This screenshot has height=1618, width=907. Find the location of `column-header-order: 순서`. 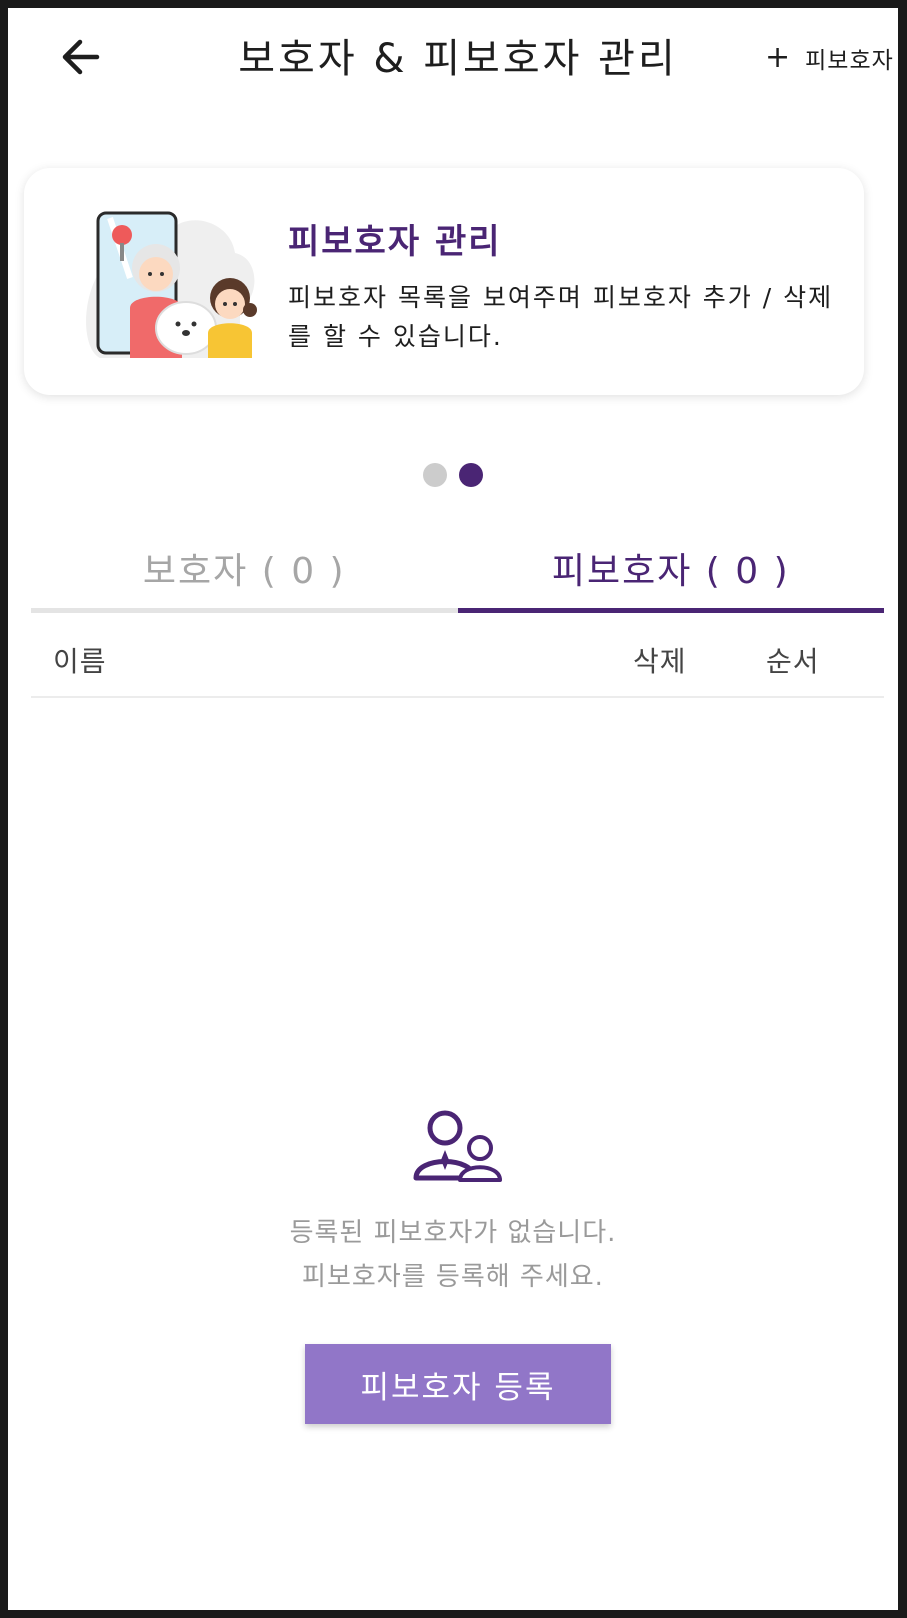

column-header-order: 순서 is located at coordinates (793, 661).